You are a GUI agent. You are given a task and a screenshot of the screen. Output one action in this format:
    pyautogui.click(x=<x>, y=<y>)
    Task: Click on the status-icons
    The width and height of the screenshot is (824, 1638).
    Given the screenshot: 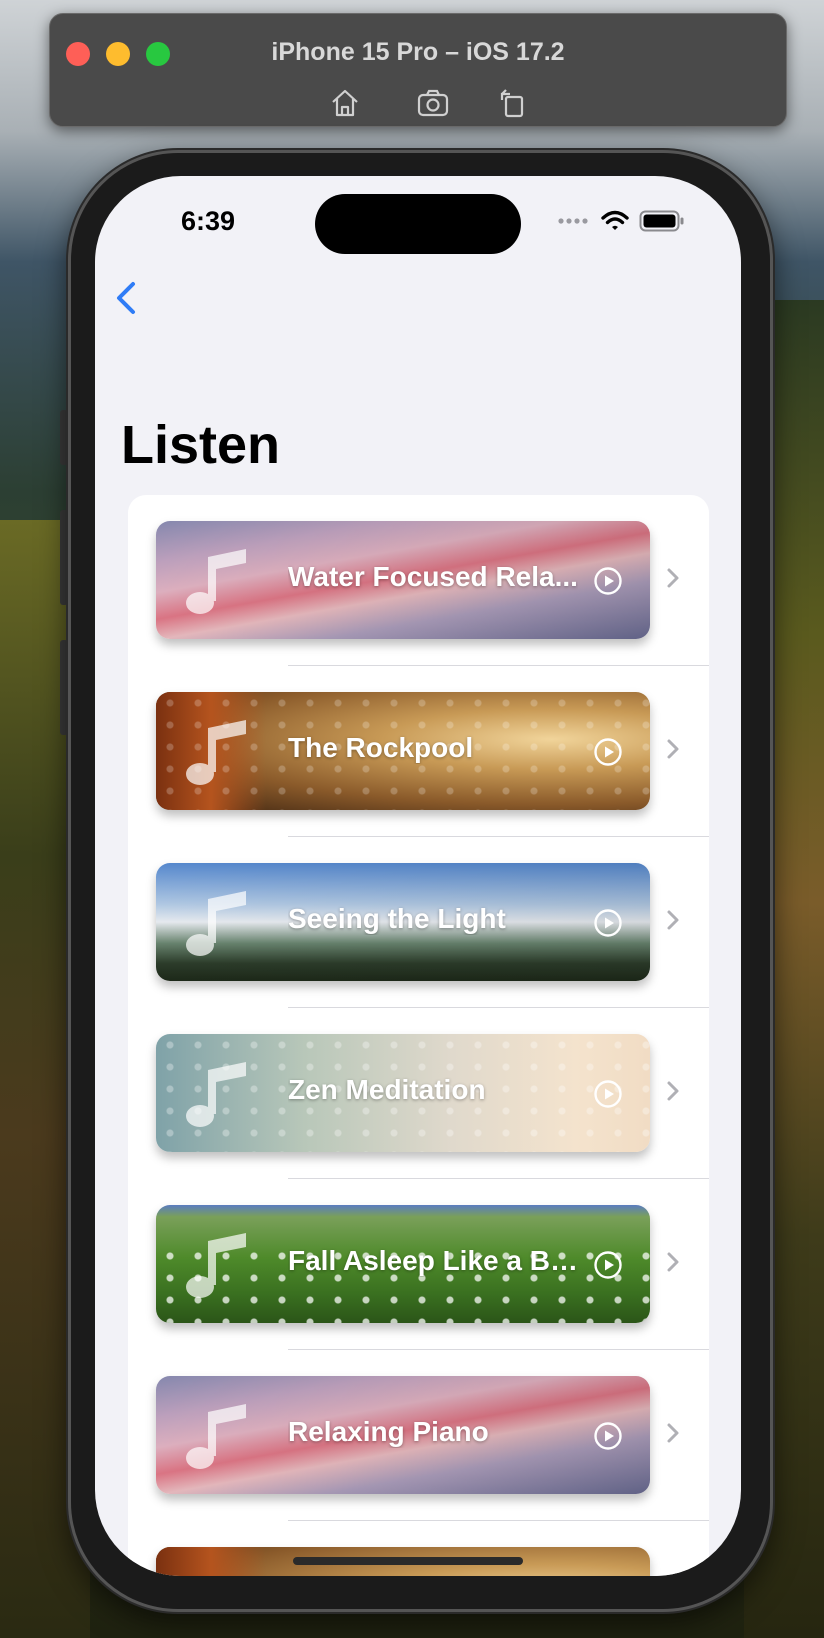 What is the action you would take?
    pyautogui.click(x=621, y=221)
    